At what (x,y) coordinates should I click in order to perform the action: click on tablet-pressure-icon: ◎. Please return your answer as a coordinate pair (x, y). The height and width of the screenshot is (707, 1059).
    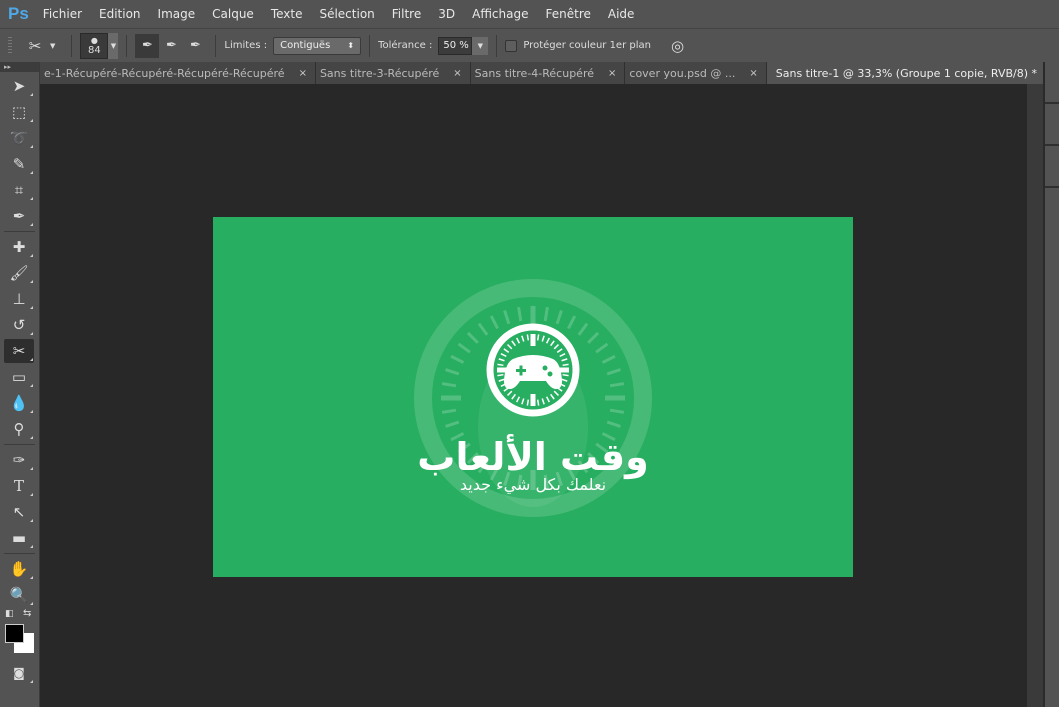
    Looking at the image, I should click on (677, 46).